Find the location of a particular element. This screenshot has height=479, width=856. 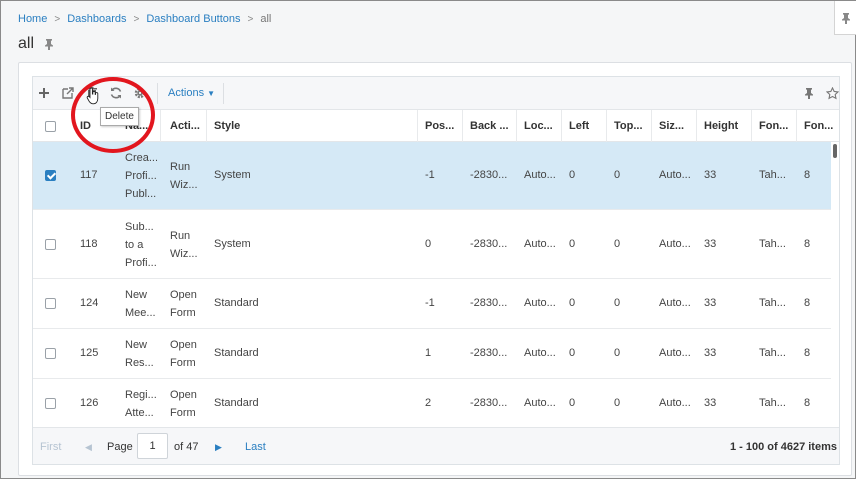

cell-id: 117 is located at coordinates (89, 175).